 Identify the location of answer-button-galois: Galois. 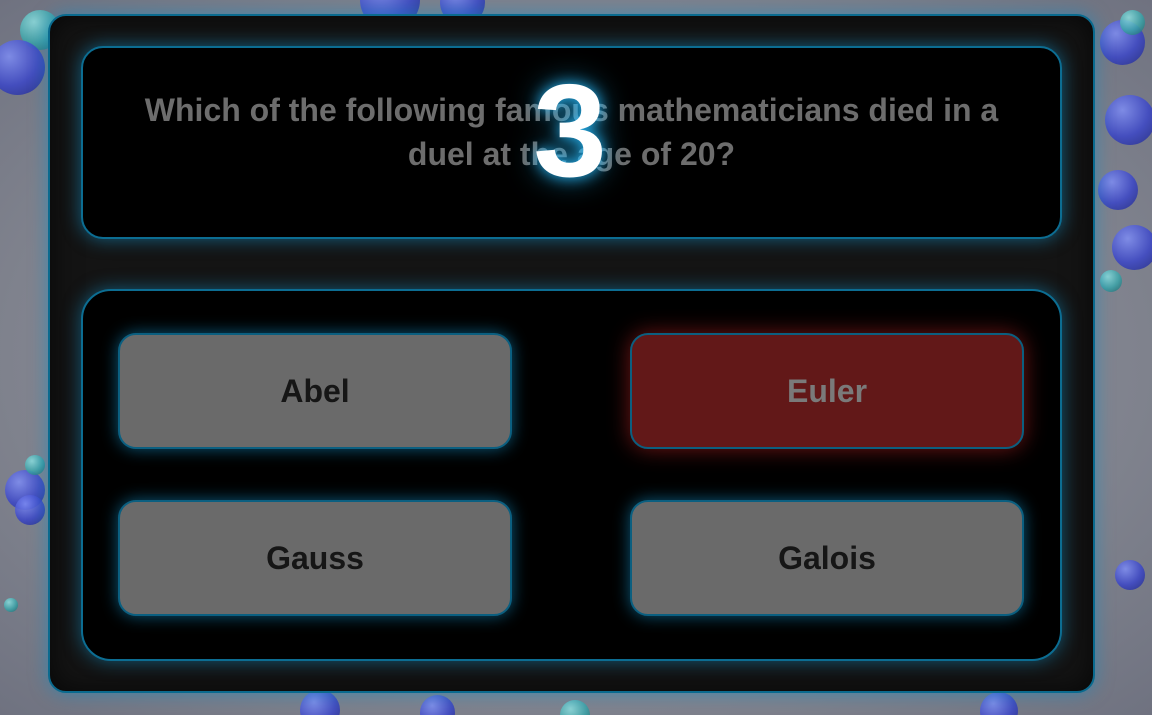
(827, 558).